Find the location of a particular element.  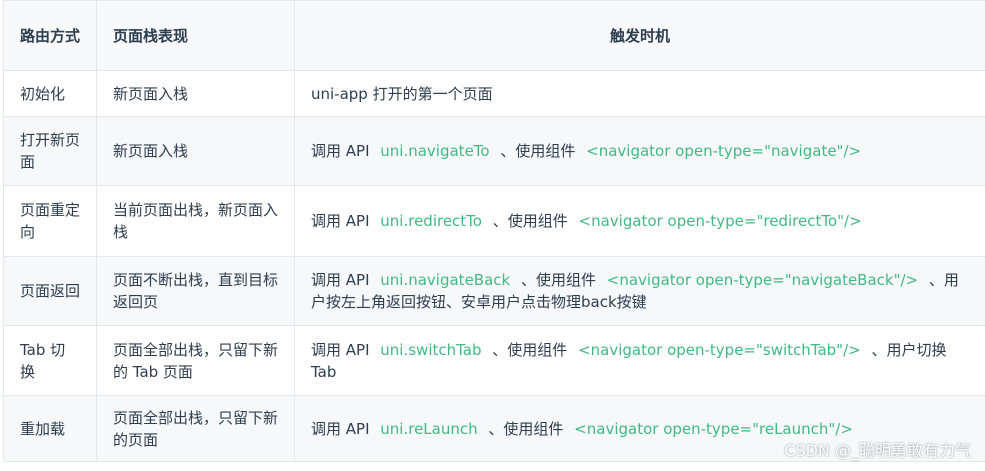

cell-route-method: 重加载 is located at coordinates (50, 428).